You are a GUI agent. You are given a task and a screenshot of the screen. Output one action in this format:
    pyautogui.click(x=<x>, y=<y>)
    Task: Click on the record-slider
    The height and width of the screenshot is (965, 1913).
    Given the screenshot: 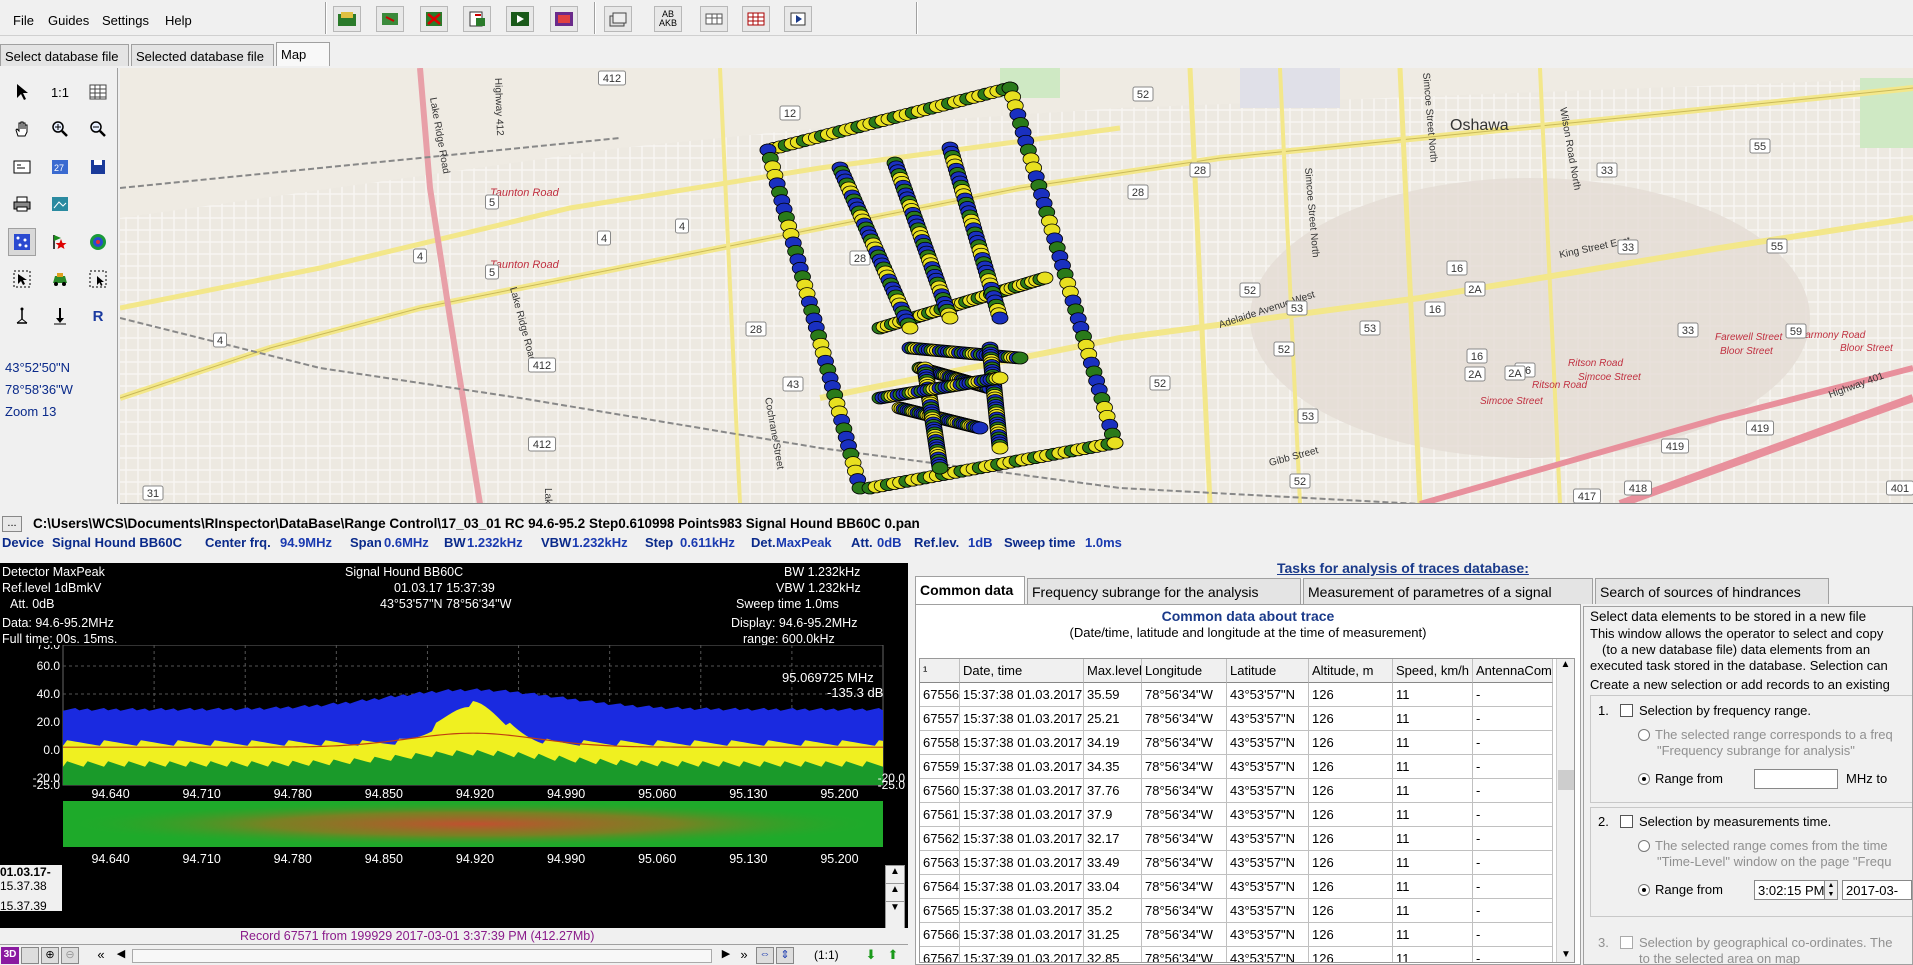 What is the action you would take?
    pyautogui.click(x=422, y=956)
    